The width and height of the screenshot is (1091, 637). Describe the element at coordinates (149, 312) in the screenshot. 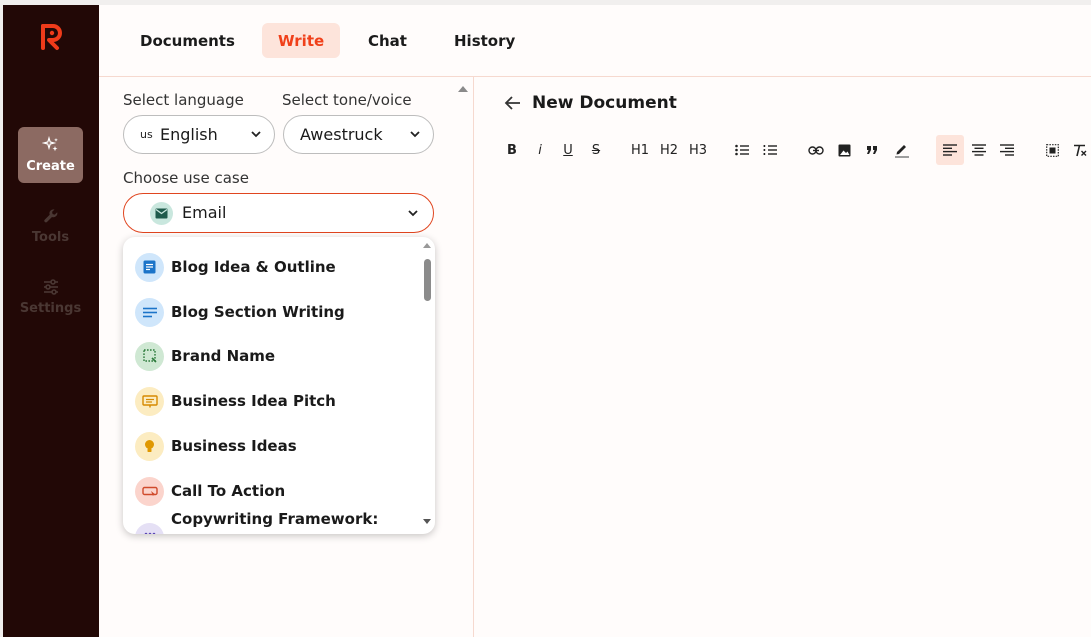

I see `lines-icon` at that location.